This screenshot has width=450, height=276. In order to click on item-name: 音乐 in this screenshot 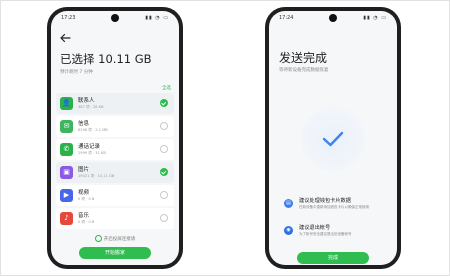, I will do `click(84, 216)`.